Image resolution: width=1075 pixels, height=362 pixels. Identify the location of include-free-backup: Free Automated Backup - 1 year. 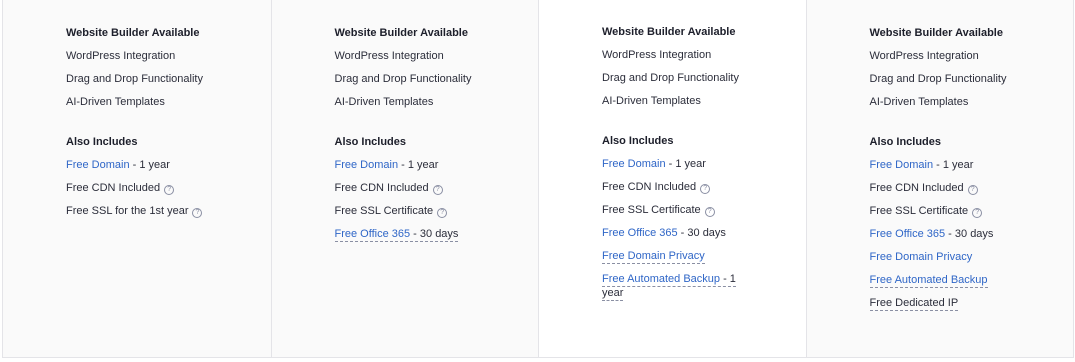
(669, 286).